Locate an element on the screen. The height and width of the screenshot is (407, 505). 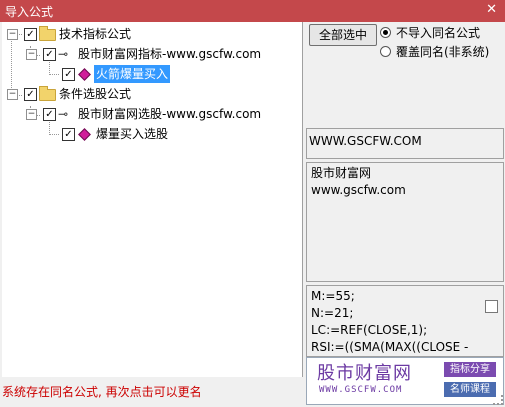
window-title: 导入公式 is located at coordinates (29, 12).